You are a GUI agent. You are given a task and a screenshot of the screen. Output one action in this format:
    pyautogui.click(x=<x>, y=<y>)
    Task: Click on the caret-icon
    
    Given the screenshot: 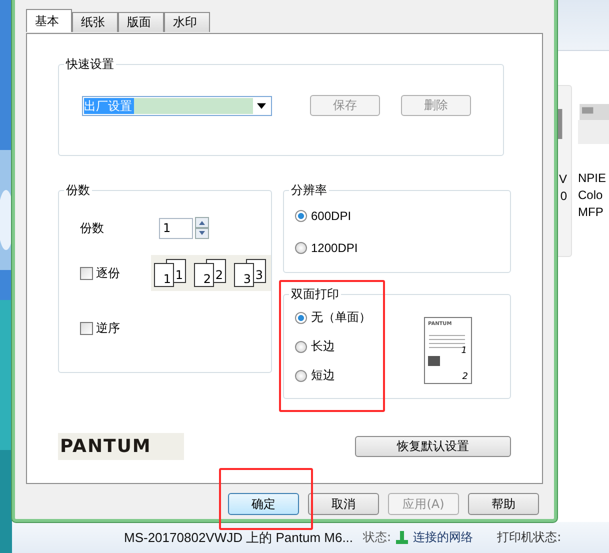 What is the action you would take?
    pyautogui.click(x=261, y=105)
    